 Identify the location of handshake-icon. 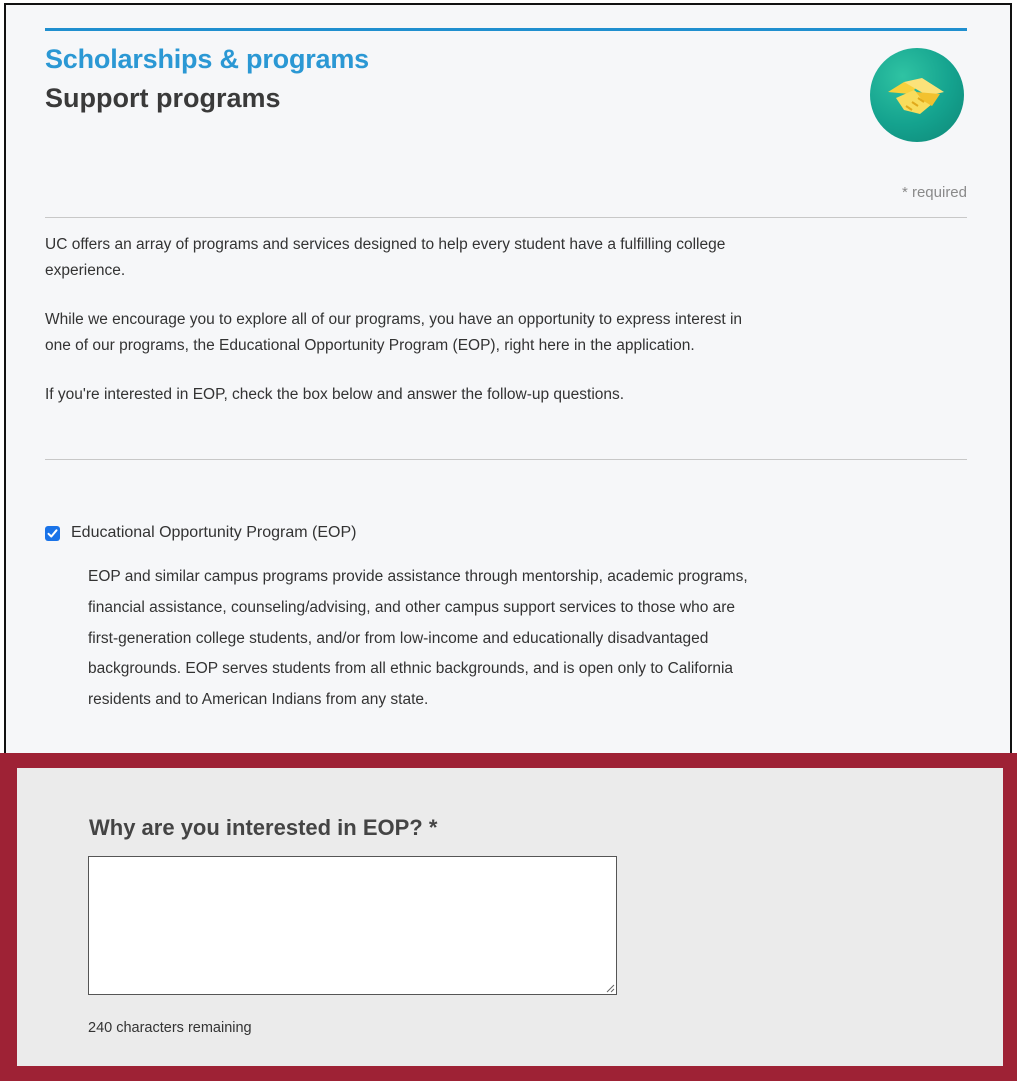
(917, 95).